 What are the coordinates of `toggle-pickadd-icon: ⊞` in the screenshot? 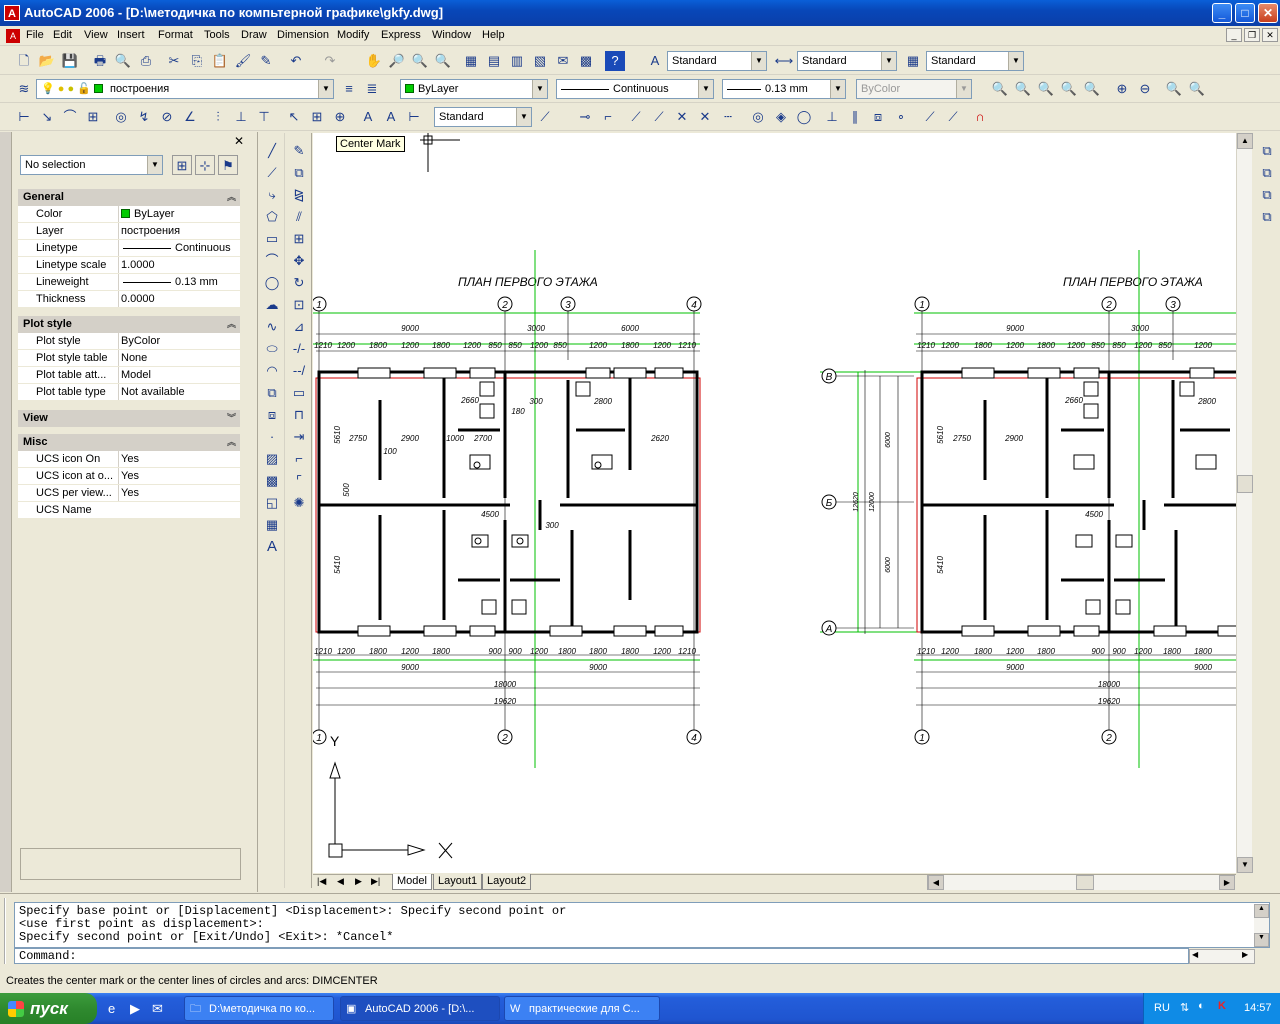 It's located at (182, 165).